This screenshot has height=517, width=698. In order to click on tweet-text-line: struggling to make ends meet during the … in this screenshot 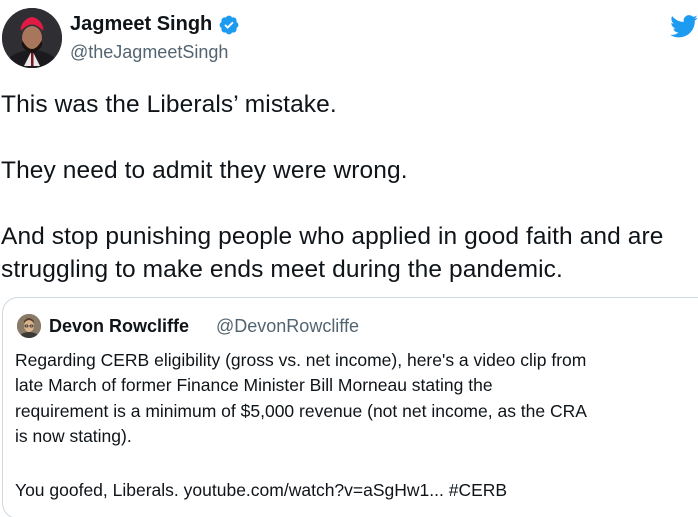, I will do `click(282, 269)`.